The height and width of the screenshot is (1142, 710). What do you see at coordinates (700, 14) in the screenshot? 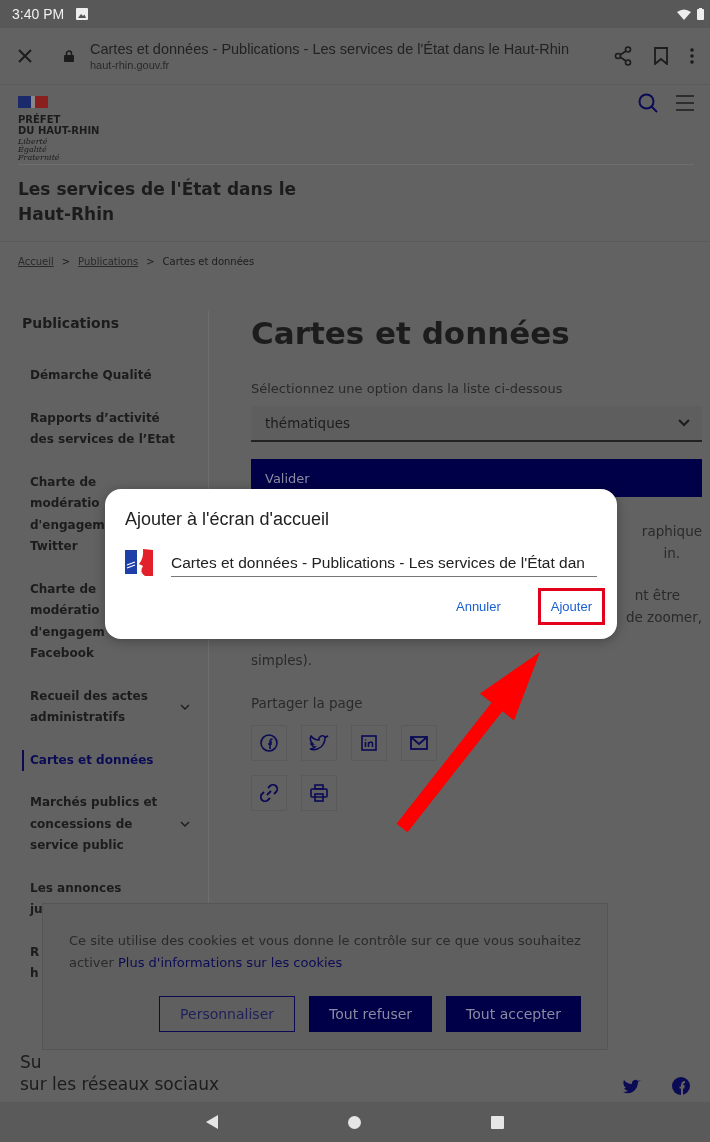
I see `battery-icon` at bounding box center [700, 14].